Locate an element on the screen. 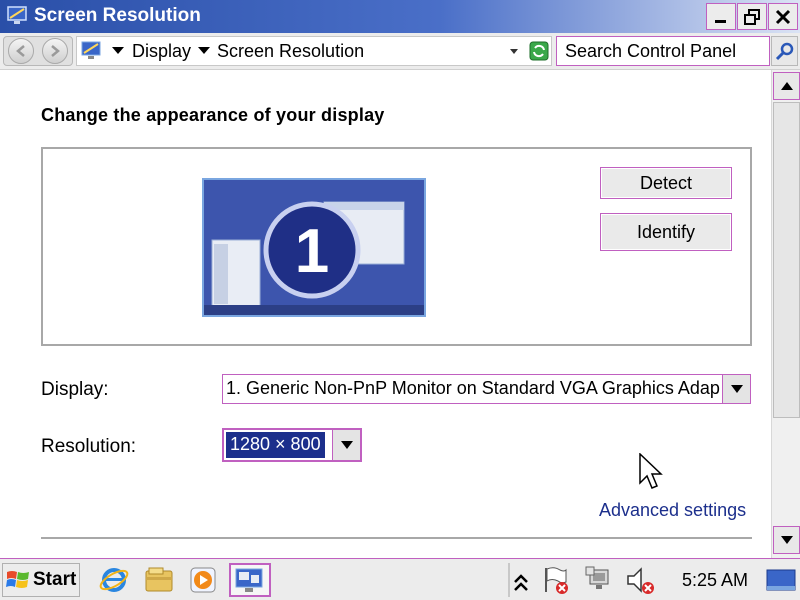 The image size is (800, 600). close-button is located at coordinates (783, 16).